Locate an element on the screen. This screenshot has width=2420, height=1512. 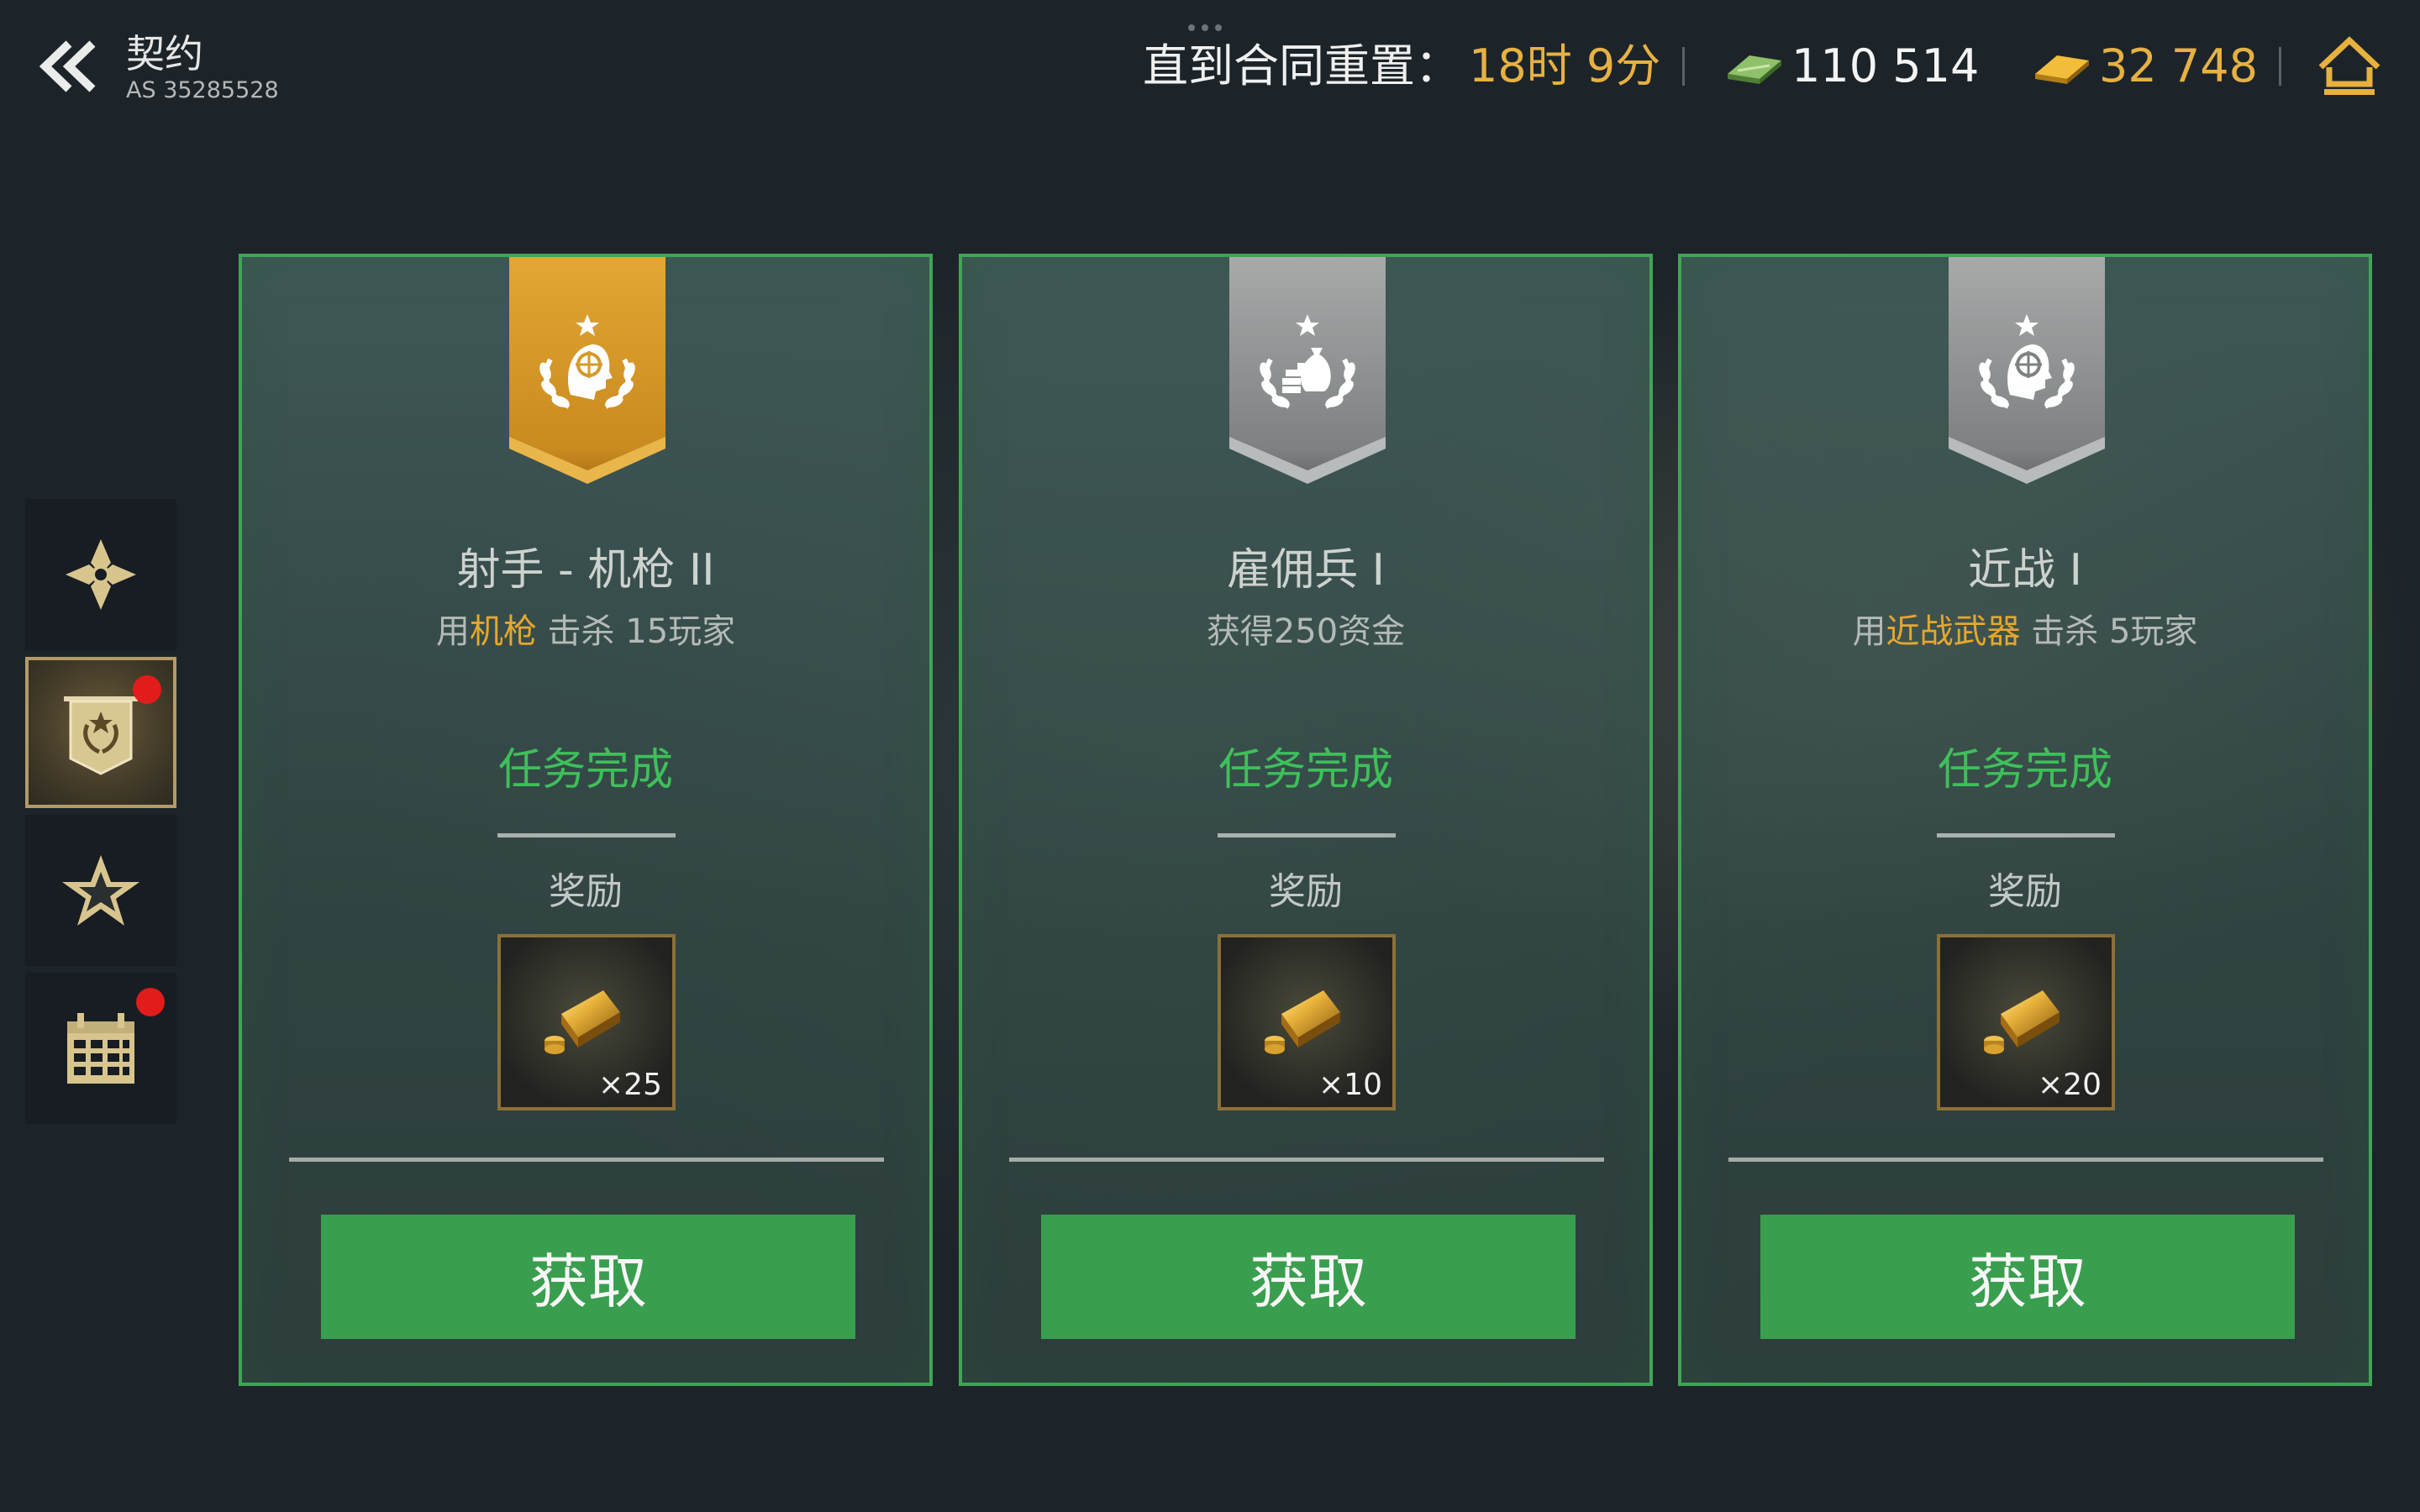
contract-title: 近战 I is located at coordinates (2025, 570).